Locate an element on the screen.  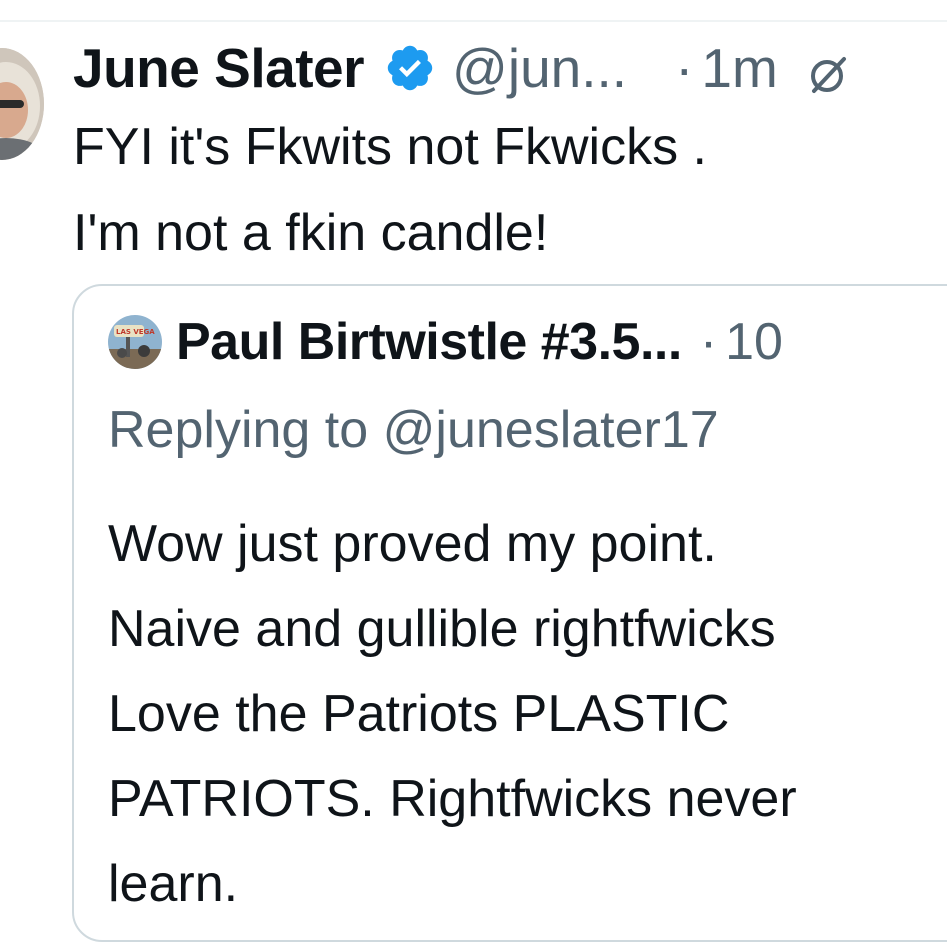
tweet-text-line: FYI it's Fkwits not Fkwicks . is located at coordinates (390, 147).